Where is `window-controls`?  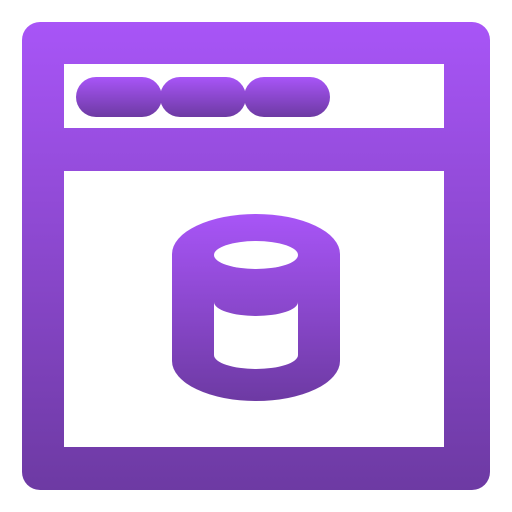 window-controls is located at coordinates (203, 97).